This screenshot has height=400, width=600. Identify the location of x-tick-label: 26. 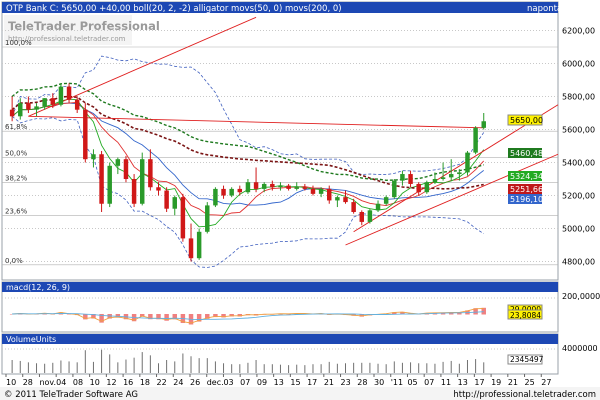
(195, 382).